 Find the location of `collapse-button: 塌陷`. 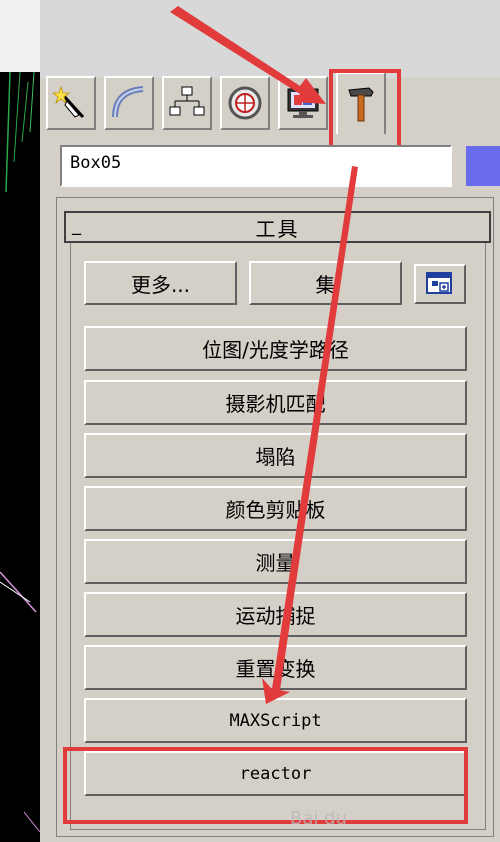

collapse-button: 塌陷 is located at coordinates (275, 455).